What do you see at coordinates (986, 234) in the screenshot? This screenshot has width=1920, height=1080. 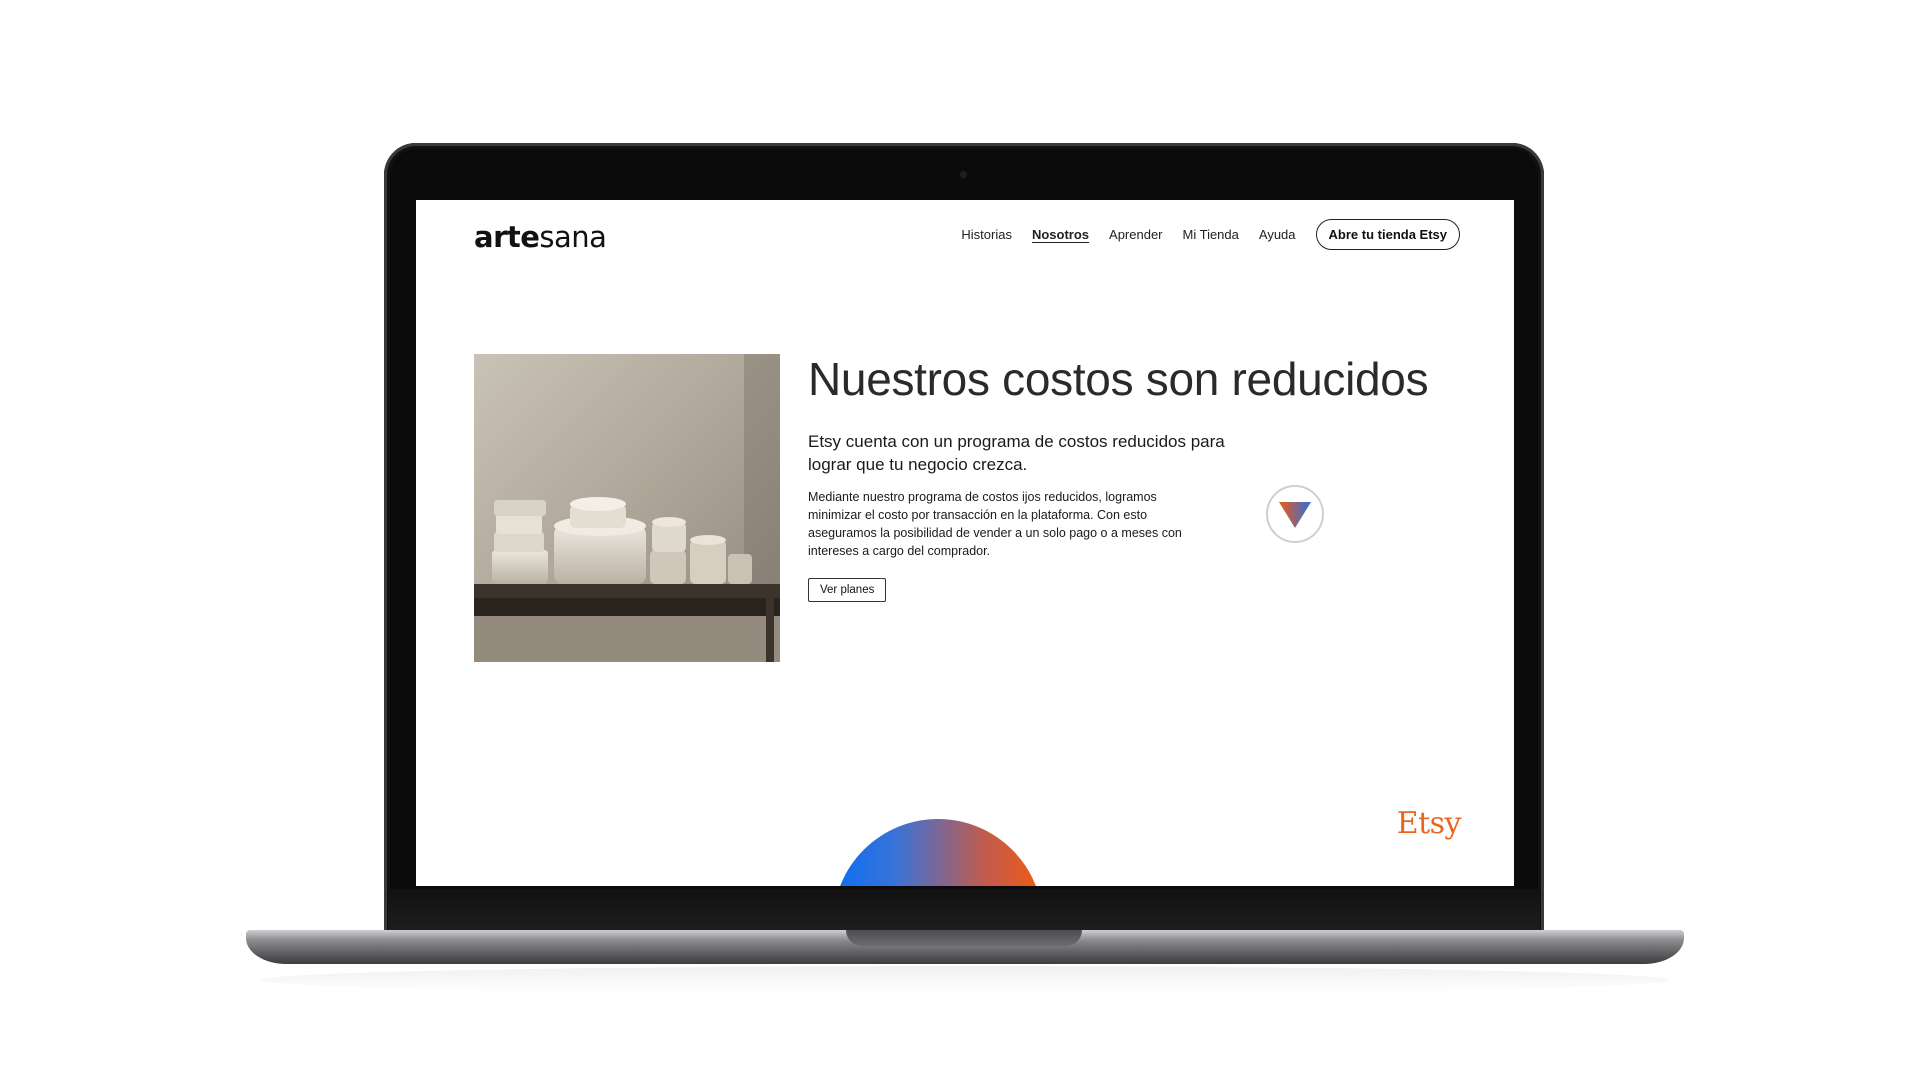 I see `nav-item-historias: Historias` at bounding box center [986, 234].